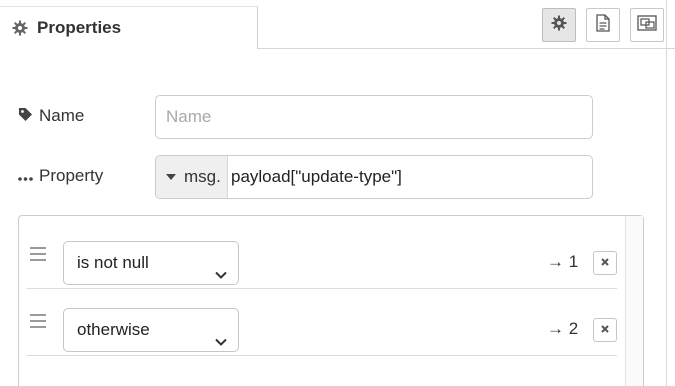 The image size is (675, 386). I want to click on property-type-label: msg., so click(202, 176).